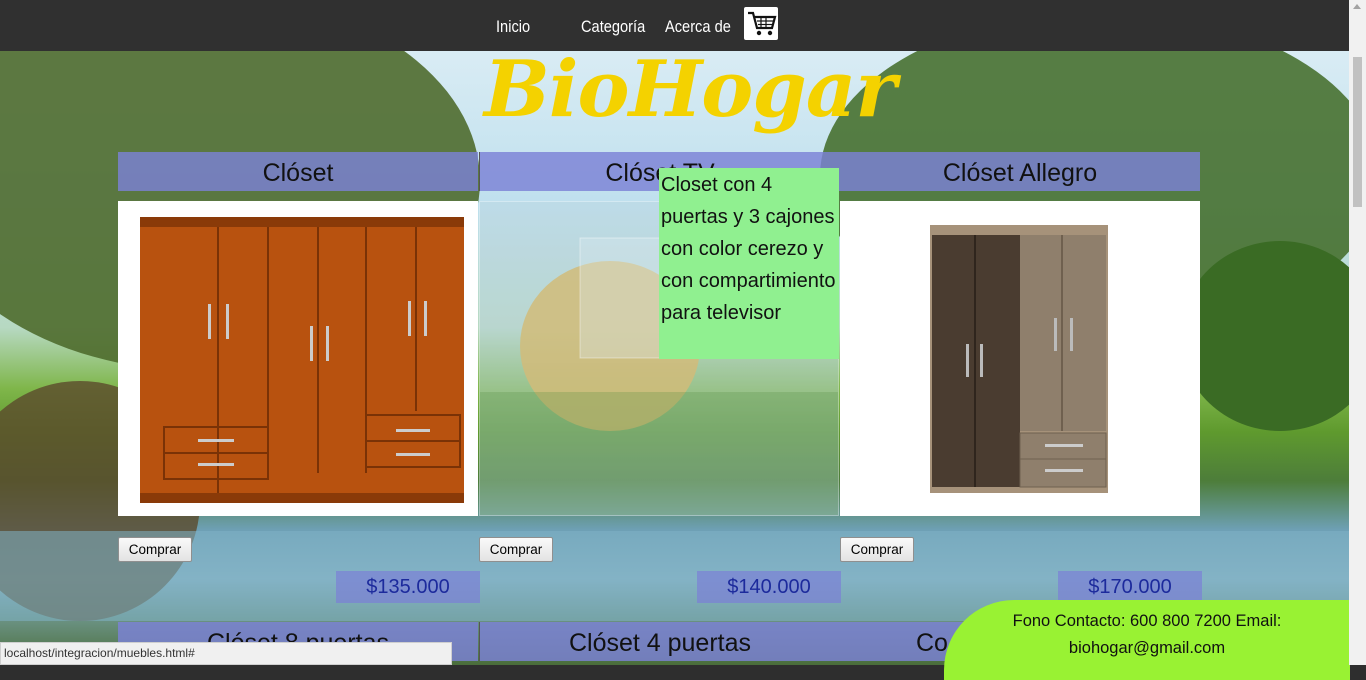 This screenshot has height=680, width=1366. What do you see at coordinates (769, 587) in the screenshot?
I see `price-closet-tv: $140.000` at bounding box center [769, 587].